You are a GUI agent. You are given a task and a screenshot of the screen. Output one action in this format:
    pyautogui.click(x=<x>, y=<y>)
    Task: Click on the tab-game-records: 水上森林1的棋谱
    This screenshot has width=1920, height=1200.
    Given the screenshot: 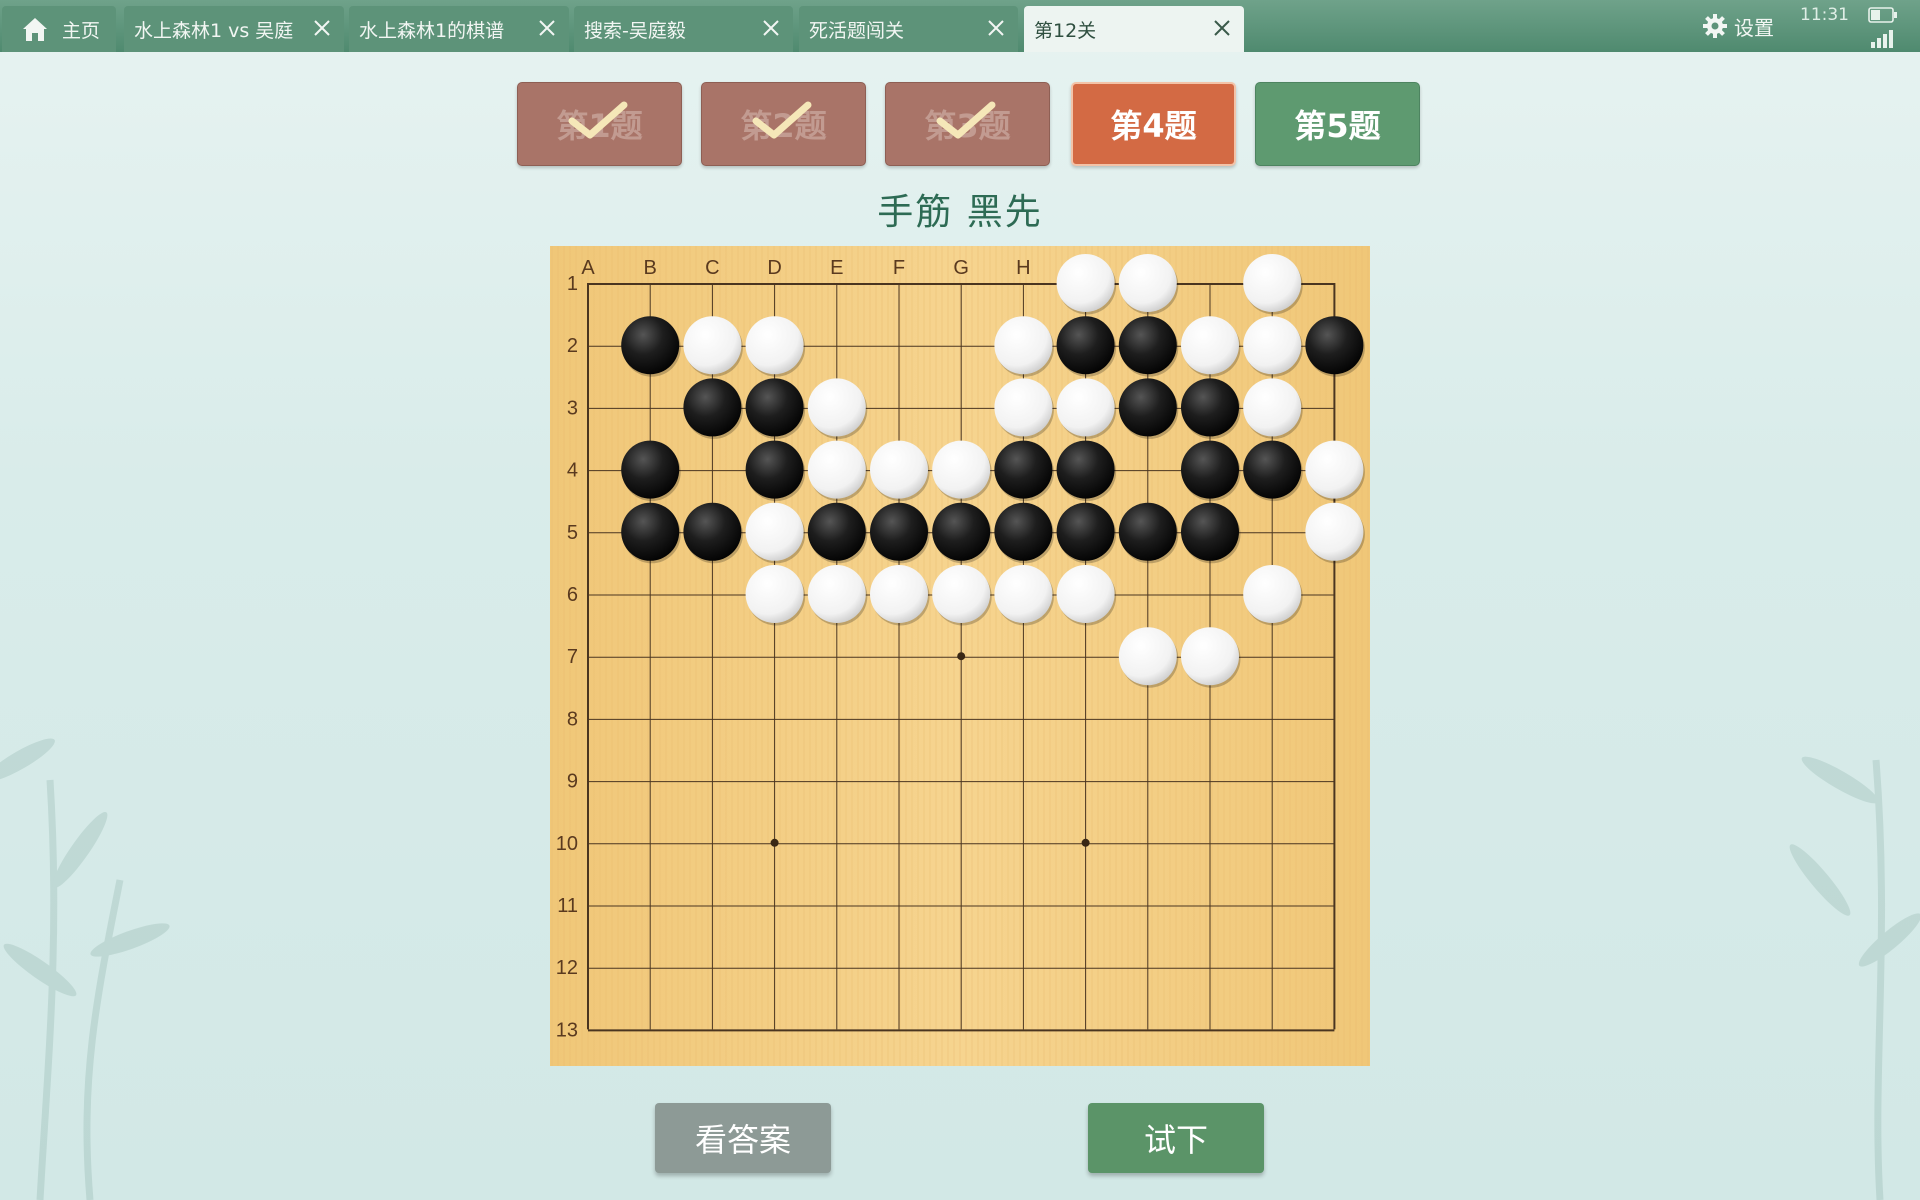 What is the action you would take?
    pyautogui.click(x=459, y=29)
    